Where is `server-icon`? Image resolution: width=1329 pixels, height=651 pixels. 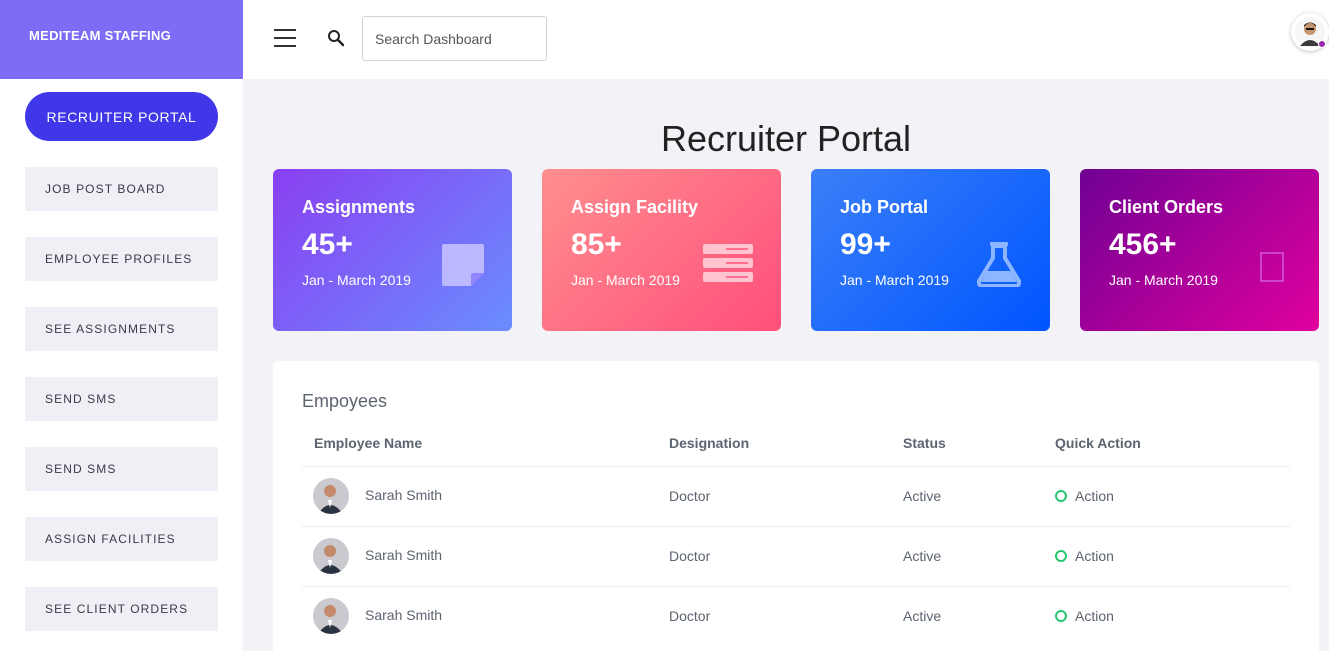 server-icon is located at coordinates (728, 263).